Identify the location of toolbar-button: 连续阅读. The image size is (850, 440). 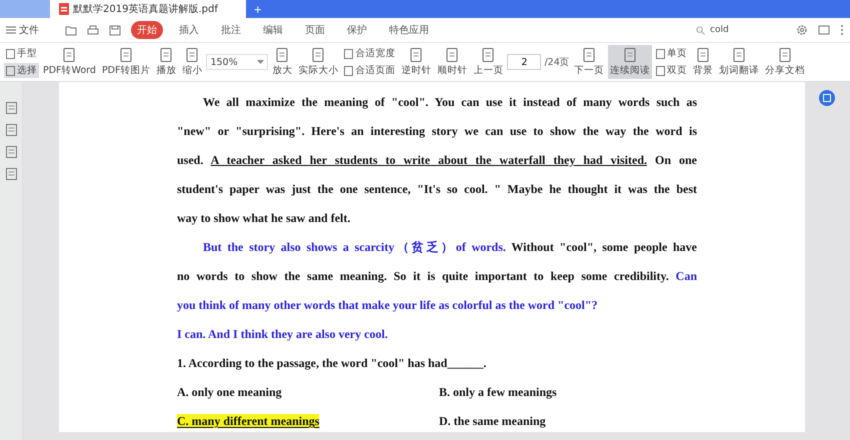
(630, 62).